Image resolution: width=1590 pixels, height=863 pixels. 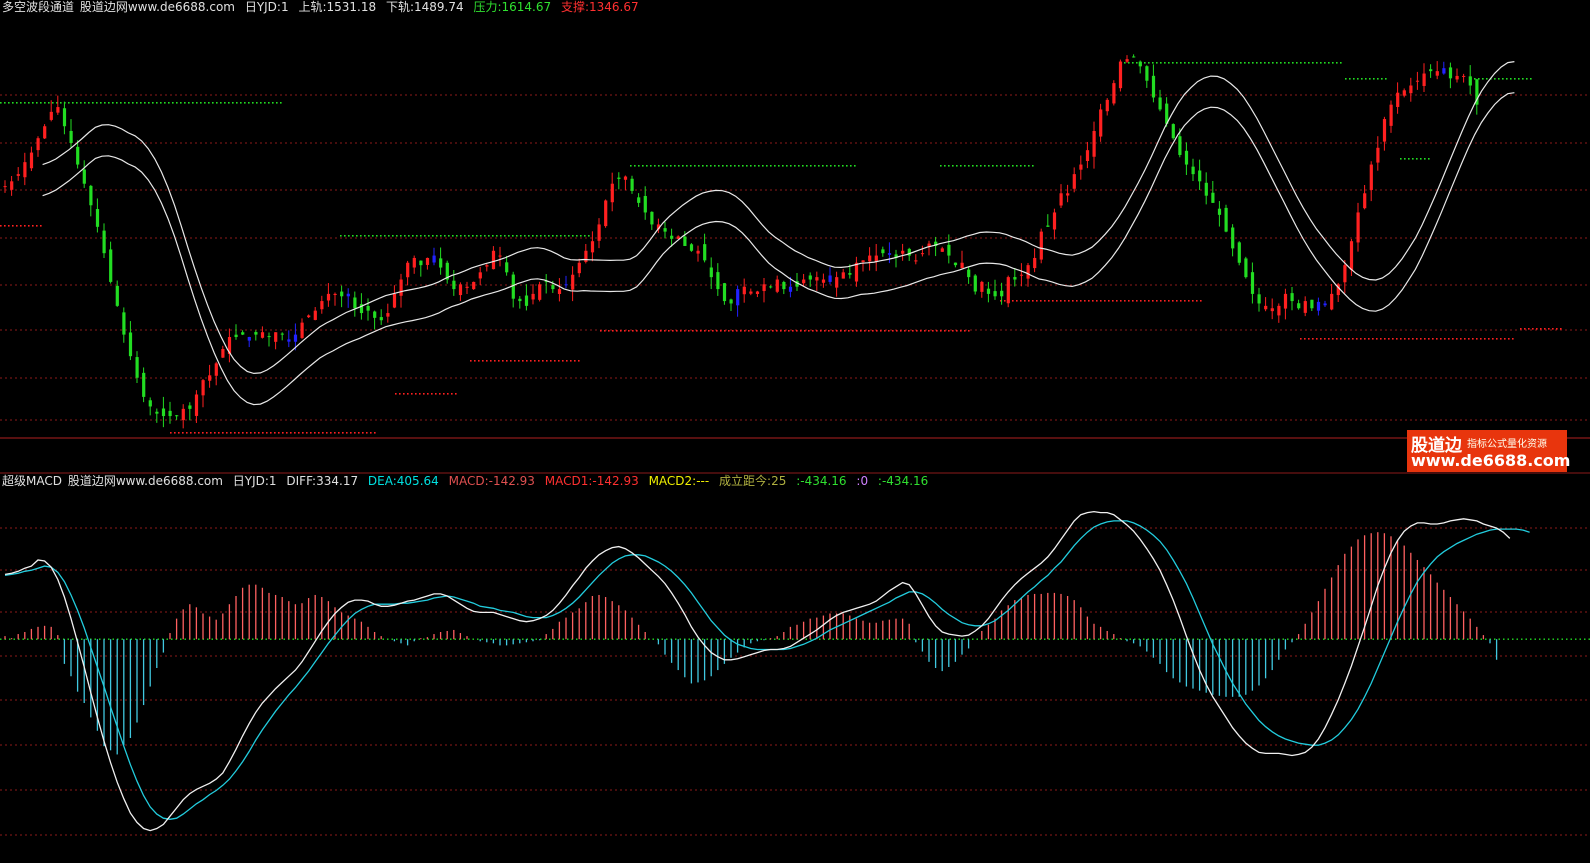 What do you see at coordinates (322, 481) in the screenshot?
I see `diff-value: DIFF:334.17` at bounding box center [322, 481].